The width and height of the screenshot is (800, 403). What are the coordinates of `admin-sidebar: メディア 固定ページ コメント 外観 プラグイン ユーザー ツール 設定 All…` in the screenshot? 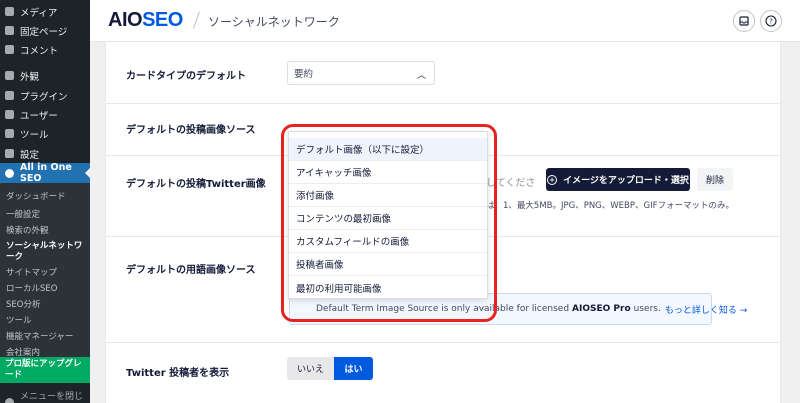 It's located at (45, 201).